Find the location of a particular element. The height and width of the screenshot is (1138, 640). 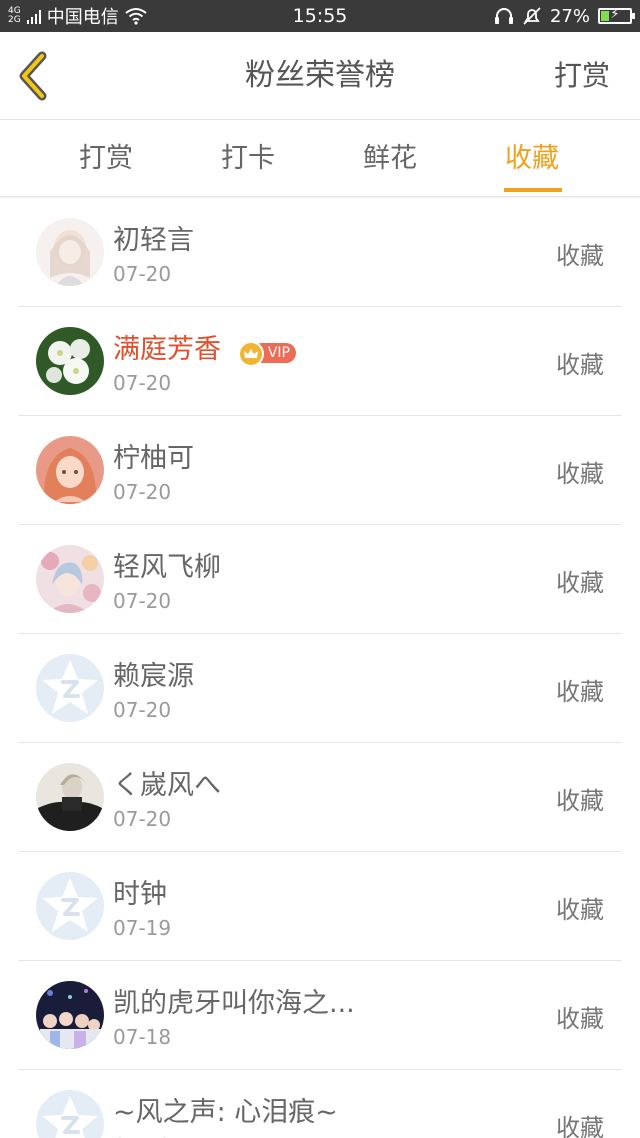

tab-flowers: 鲜花 is located at coordinates (390, 159).